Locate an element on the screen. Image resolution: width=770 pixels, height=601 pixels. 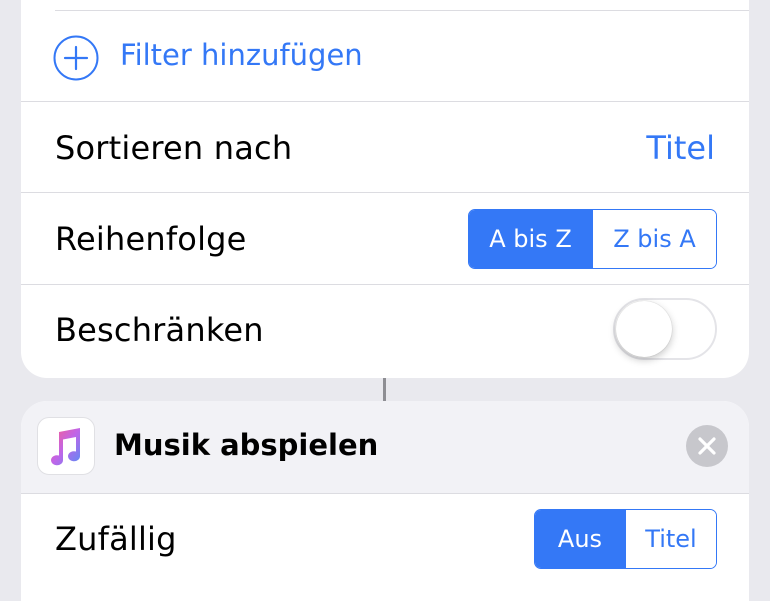
sort-label: Sortieren nach is located at coordinates (174, 148).